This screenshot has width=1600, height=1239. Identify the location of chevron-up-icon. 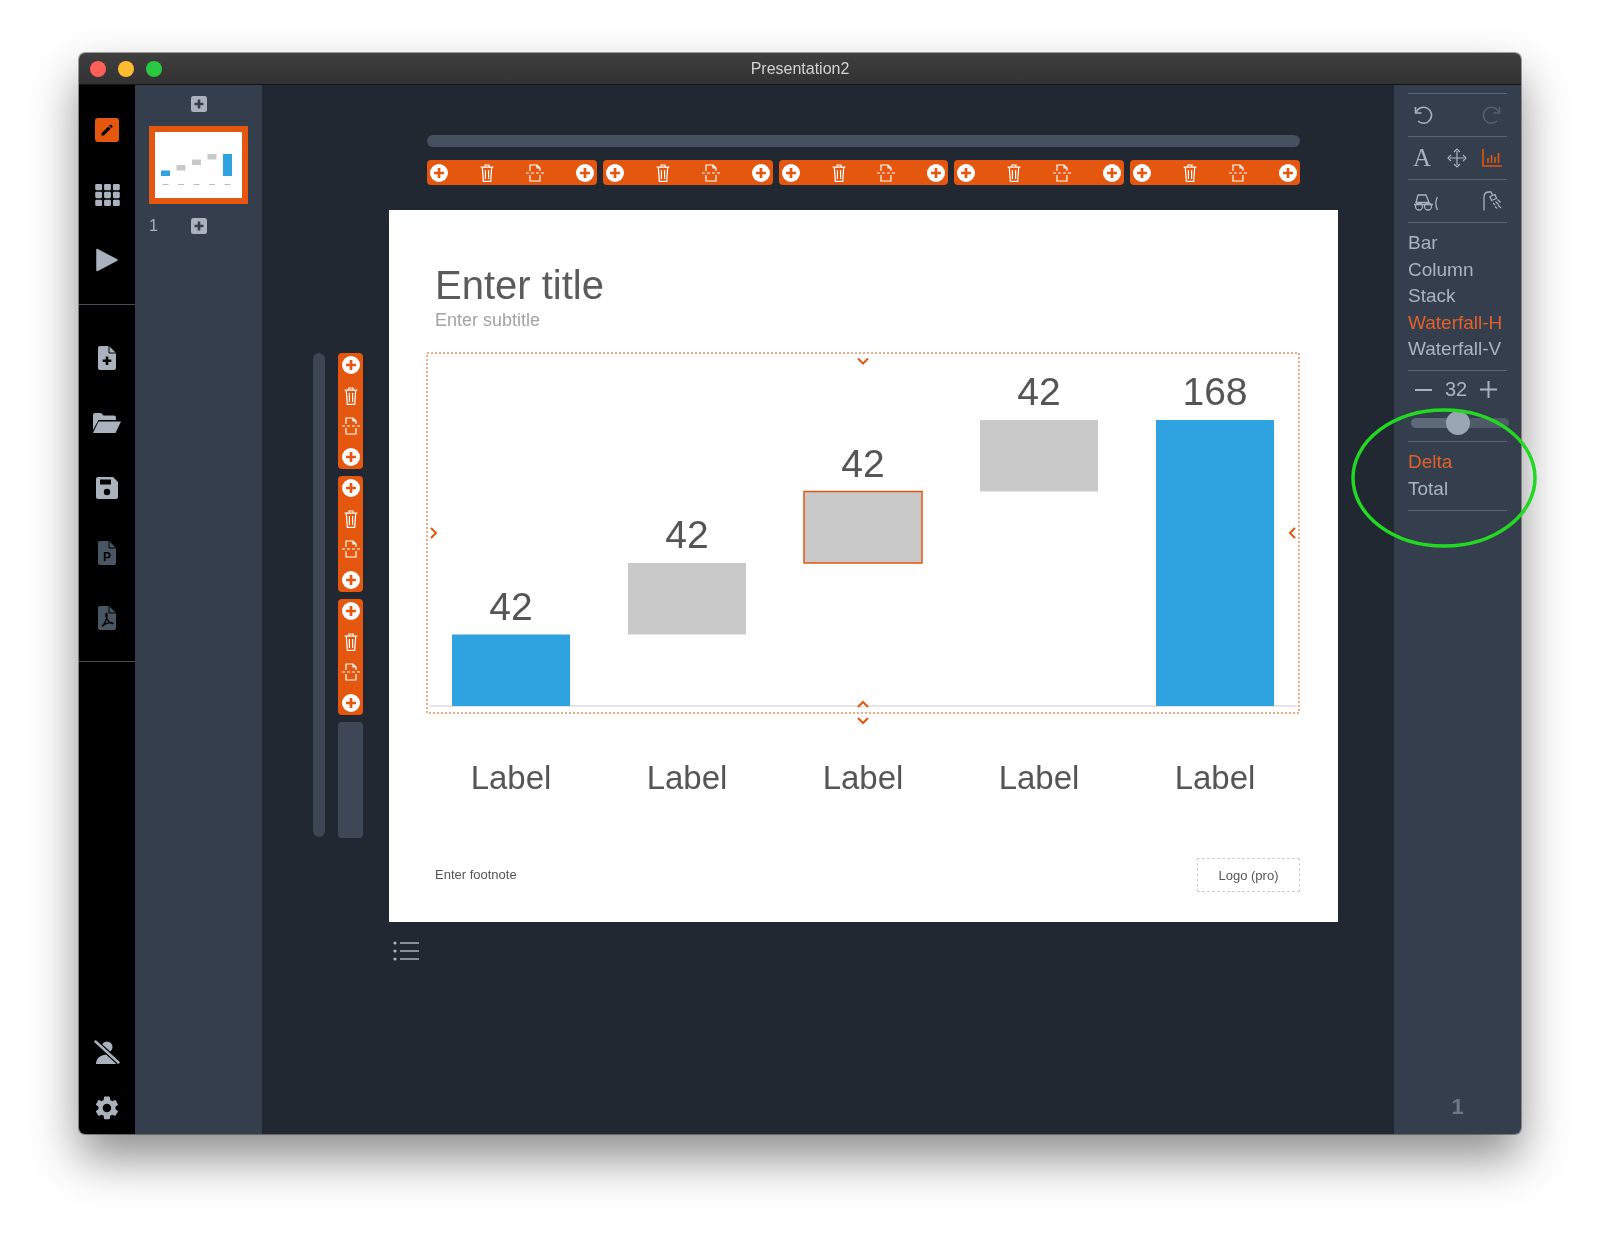
(863, 704).